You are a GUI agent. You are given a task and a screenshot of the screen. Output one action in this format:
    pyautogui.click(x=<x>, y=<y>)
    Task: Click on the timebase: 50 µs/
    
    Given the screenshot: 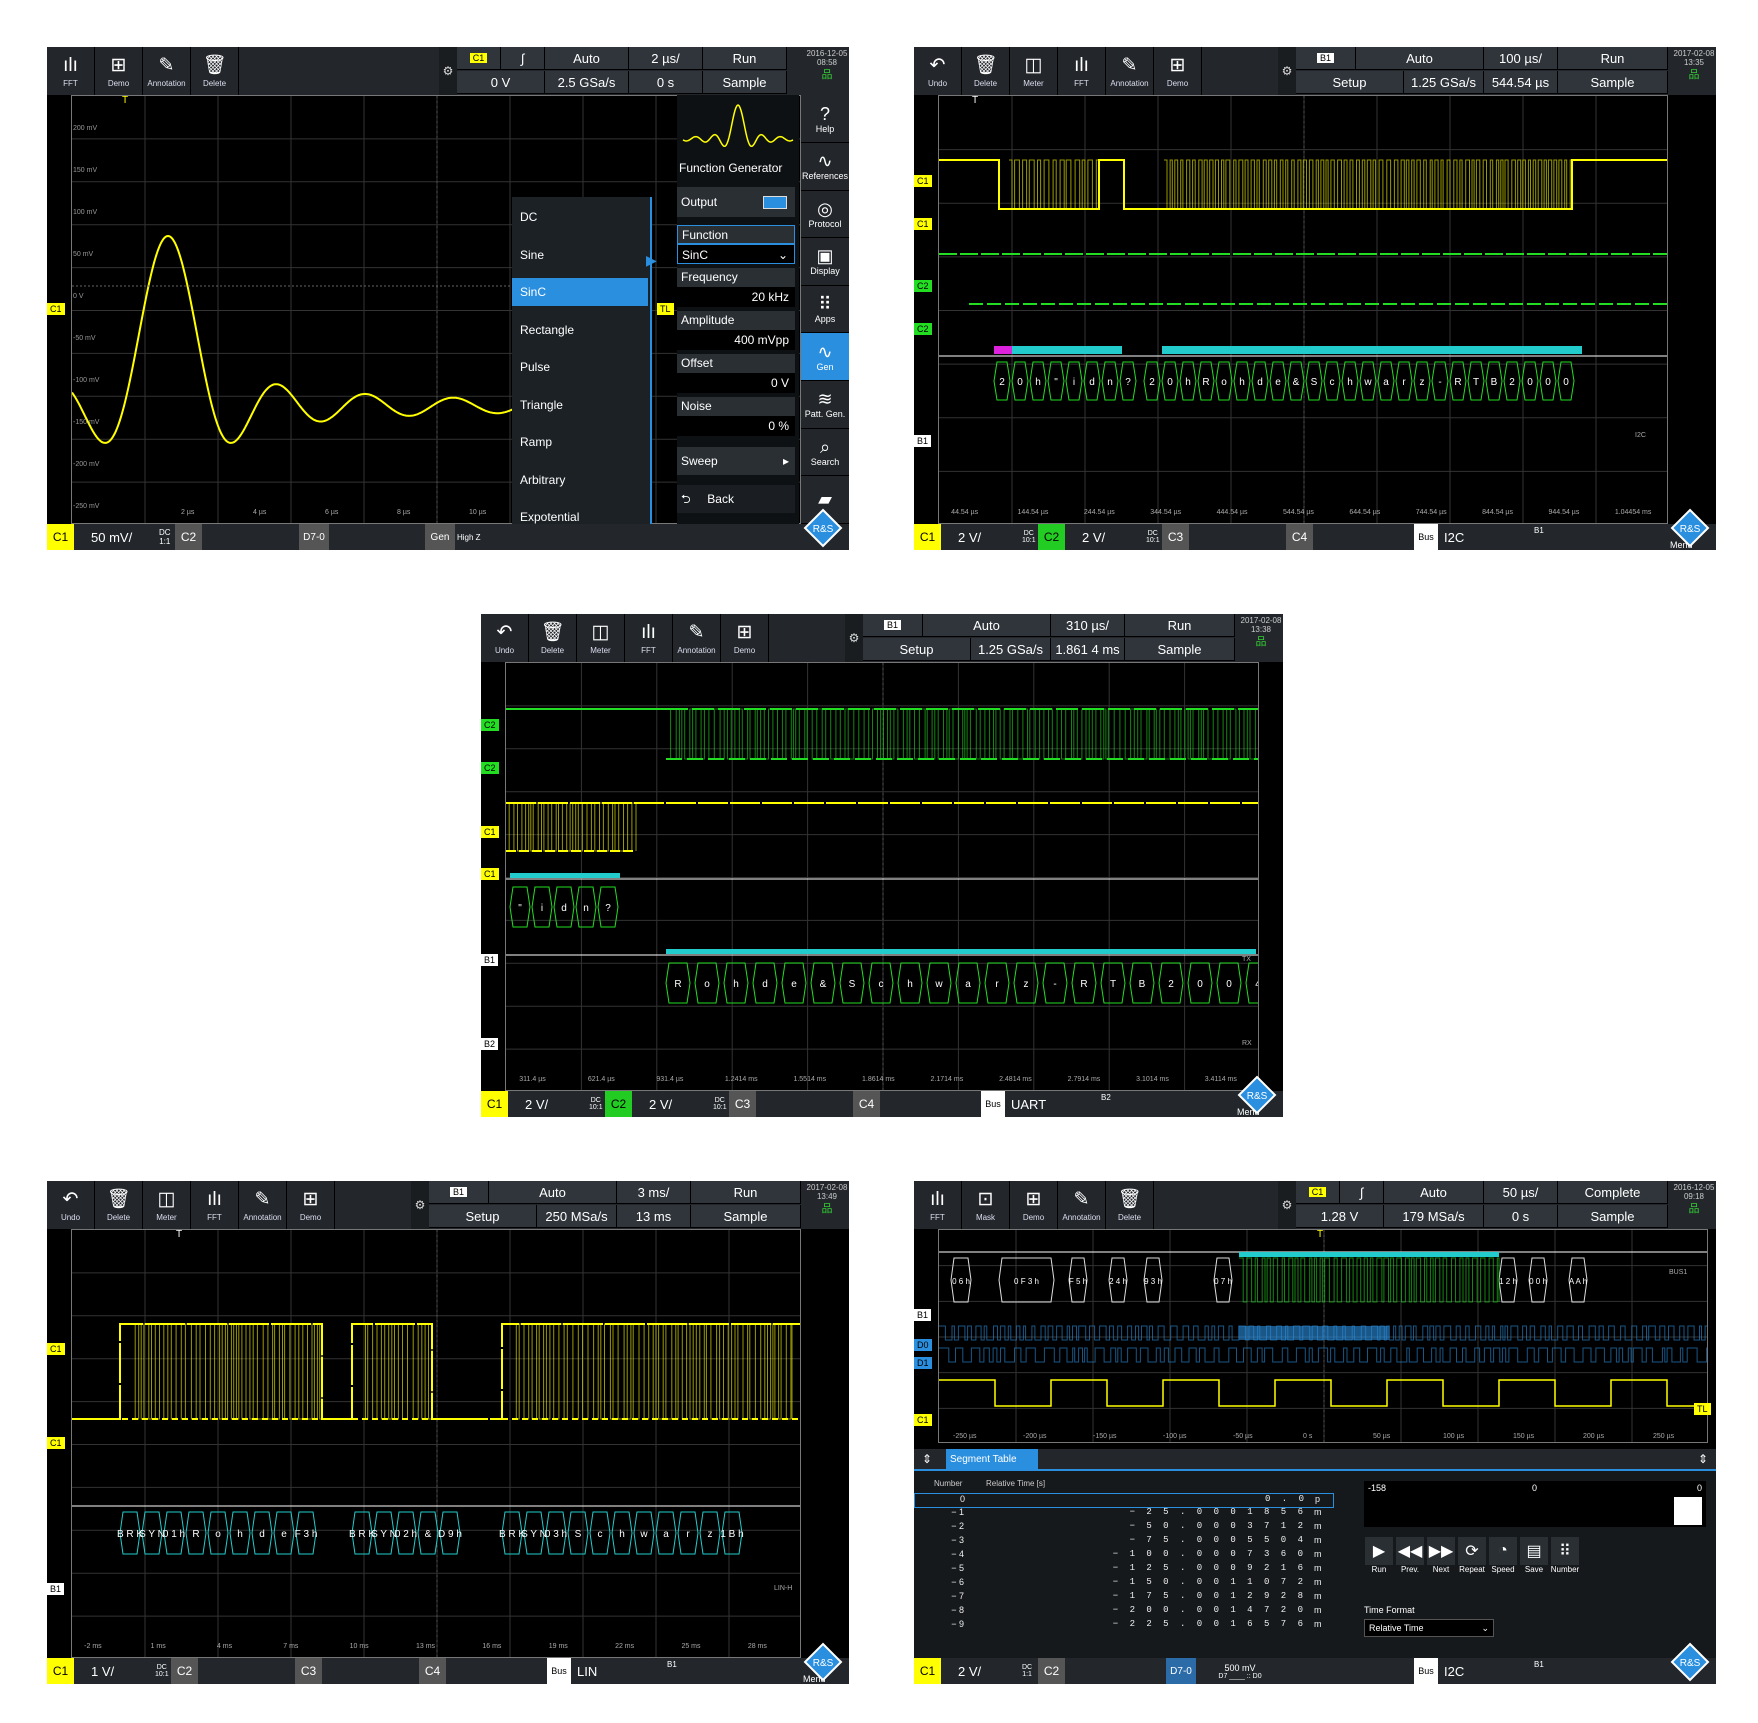 What is the action you would take?
    pyautogui.click(x=1521, y=1192)
    